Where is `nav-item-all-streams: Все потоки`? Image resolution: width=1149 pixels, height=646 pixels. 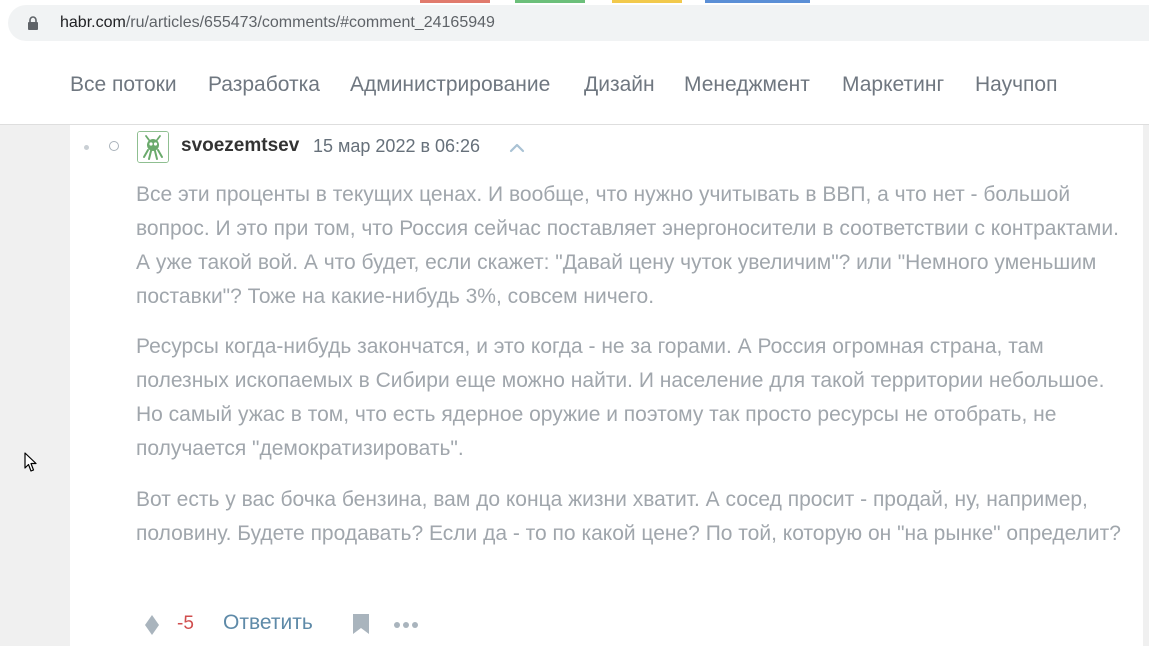
nav-item-all-streams: Все потоки is located at coordinates (123, 85).